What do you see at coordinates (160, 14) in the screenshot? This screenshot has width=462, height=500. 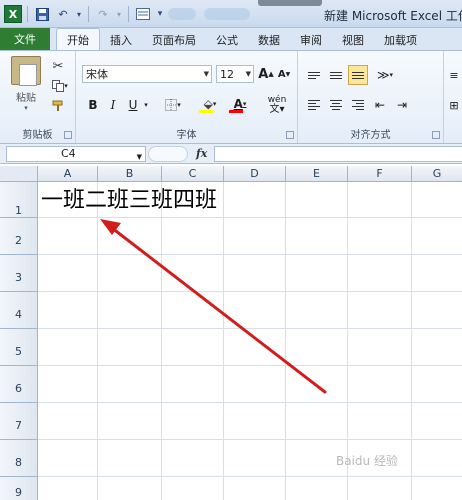 I see `customize-toolbar-icon: ▾` at bounding box center [160, 14].